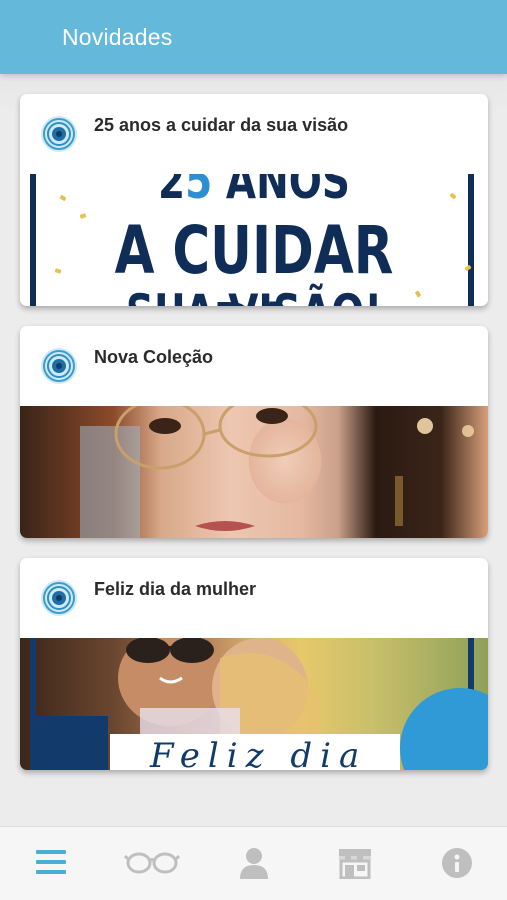 This screenshot has height=900, width=507. I want to click on user-icon, so click(253, 863).